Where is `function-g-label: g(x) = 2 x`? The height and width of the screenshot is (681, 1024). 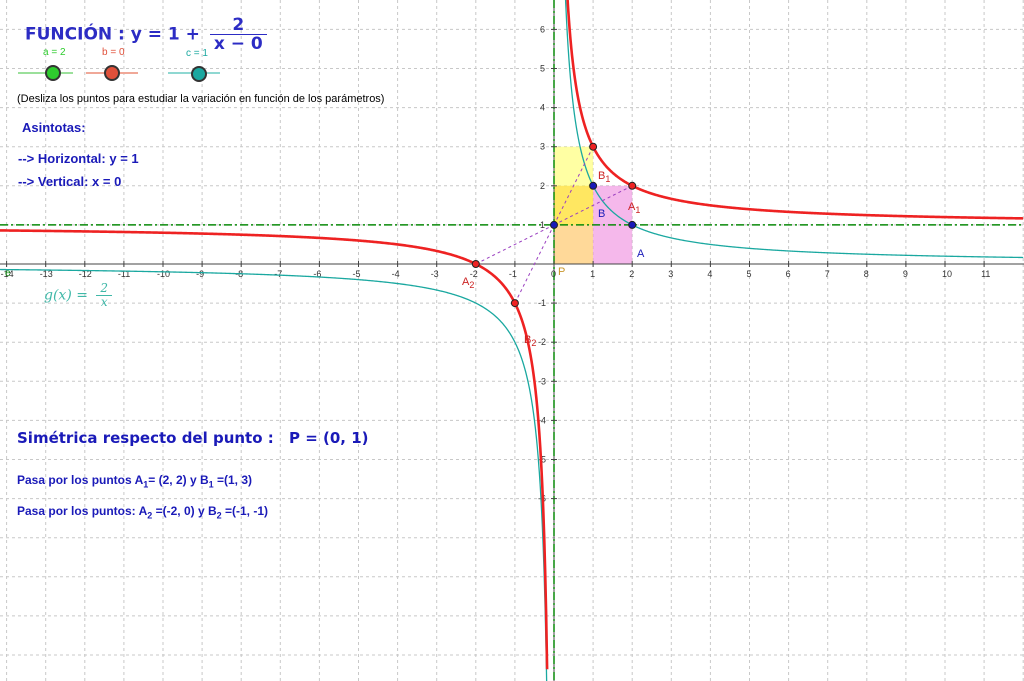
function-g-label: g(x) = 2 x is located at coordinates (78, 295).